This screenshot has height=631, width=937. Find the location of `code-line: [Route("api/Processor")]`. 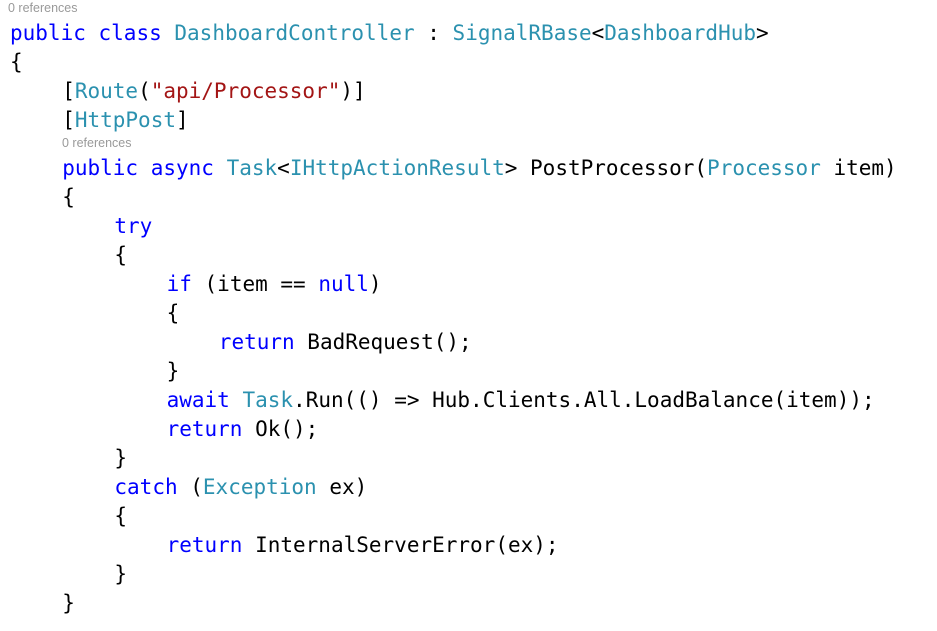

code-line: [Route("api/Processor")] is located at coordinates (213, 91).